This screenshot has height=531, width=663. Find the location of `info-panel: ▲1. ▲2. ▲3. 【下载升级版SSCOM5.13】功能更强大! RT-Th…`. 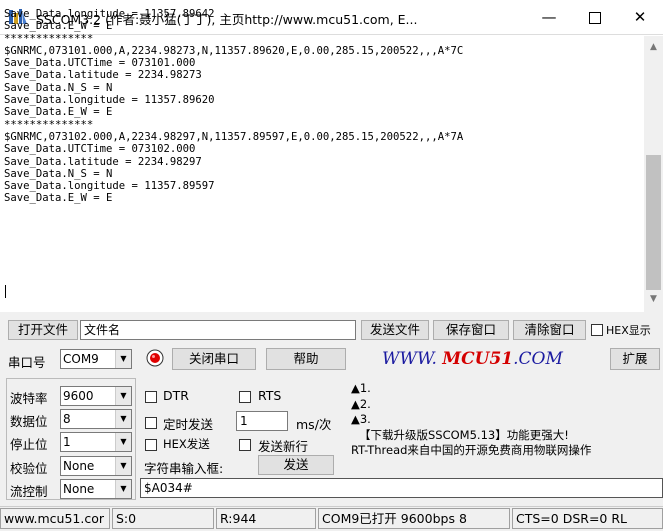

info-panel: ▲1. ▲2. ▲3. 【下载升级版SSCOM5.13】功能更强大! RT-Th… is located at coordinates (507, 427).